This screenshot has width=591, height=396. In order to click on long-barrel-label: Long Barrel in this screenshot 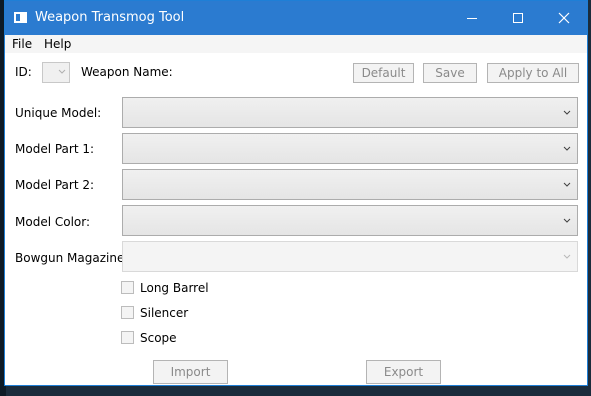, I will do `click(174, 288)`.